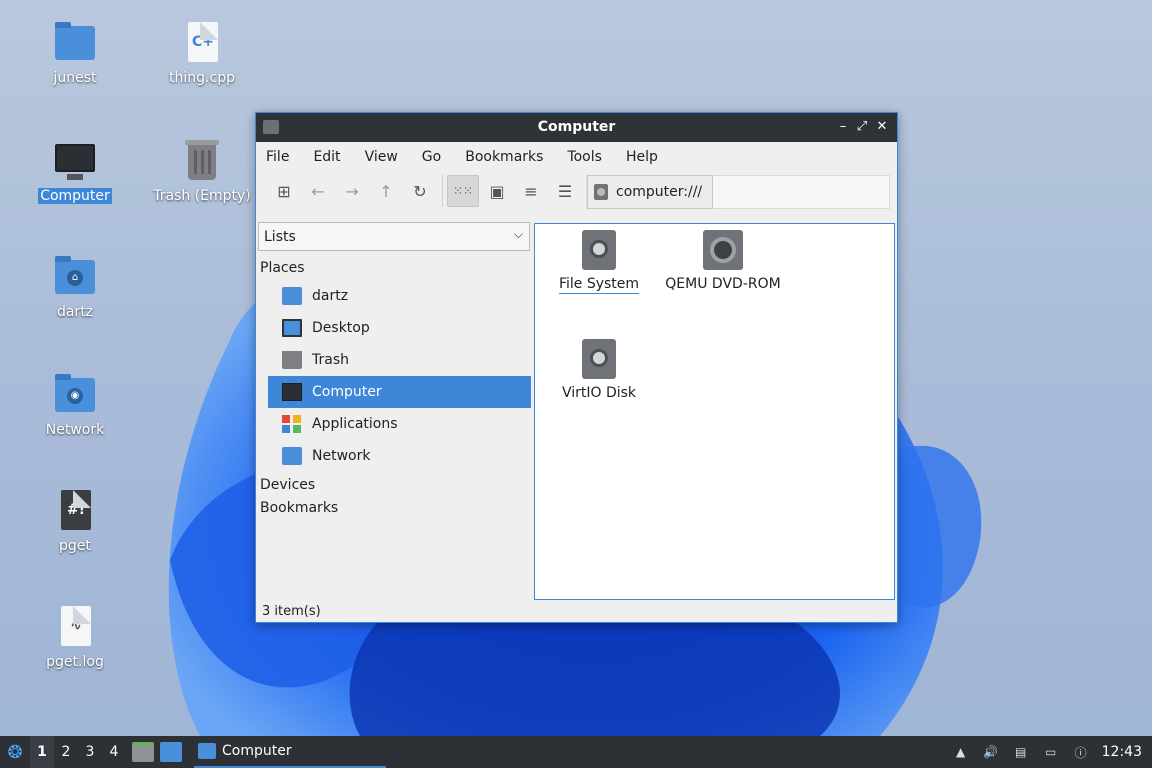 The width and height of the screenshot is (1152, 768). Describe the element at coordinates (395, 508) in the screenshot. I see `bookmarks-heading: Bookmarks` at that location.